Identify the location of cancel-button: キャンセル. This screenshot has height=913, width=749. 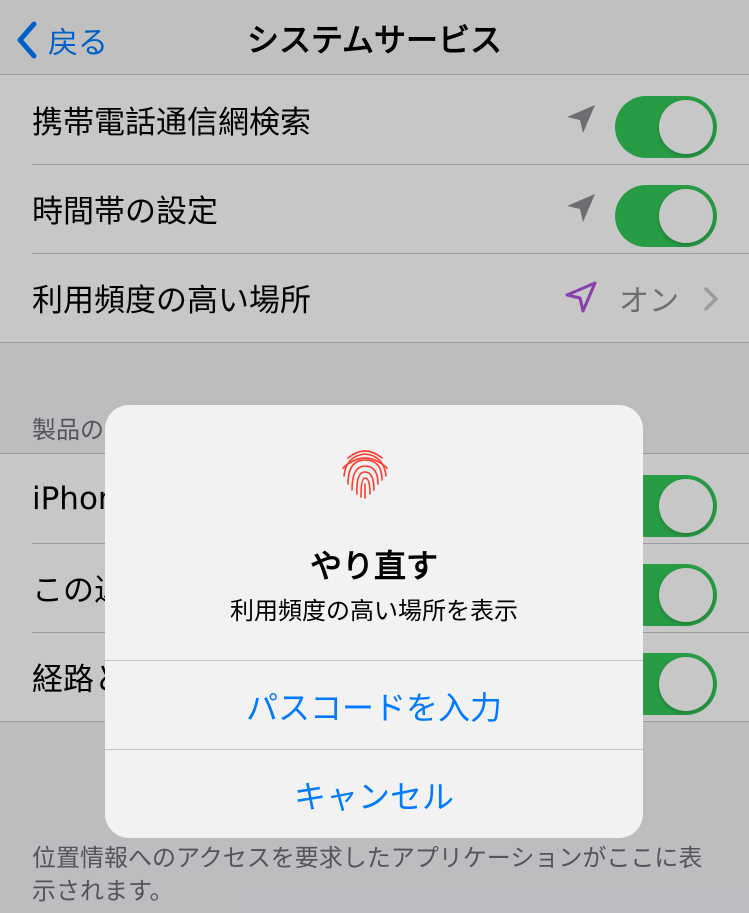
(374, 793).